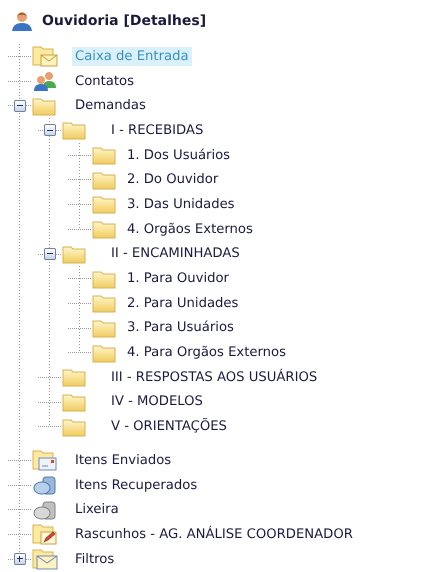  Describe the element at coordinates (157, 130) in the screenshot. I see `tree-item: I - RECEBIDAS` at that location.